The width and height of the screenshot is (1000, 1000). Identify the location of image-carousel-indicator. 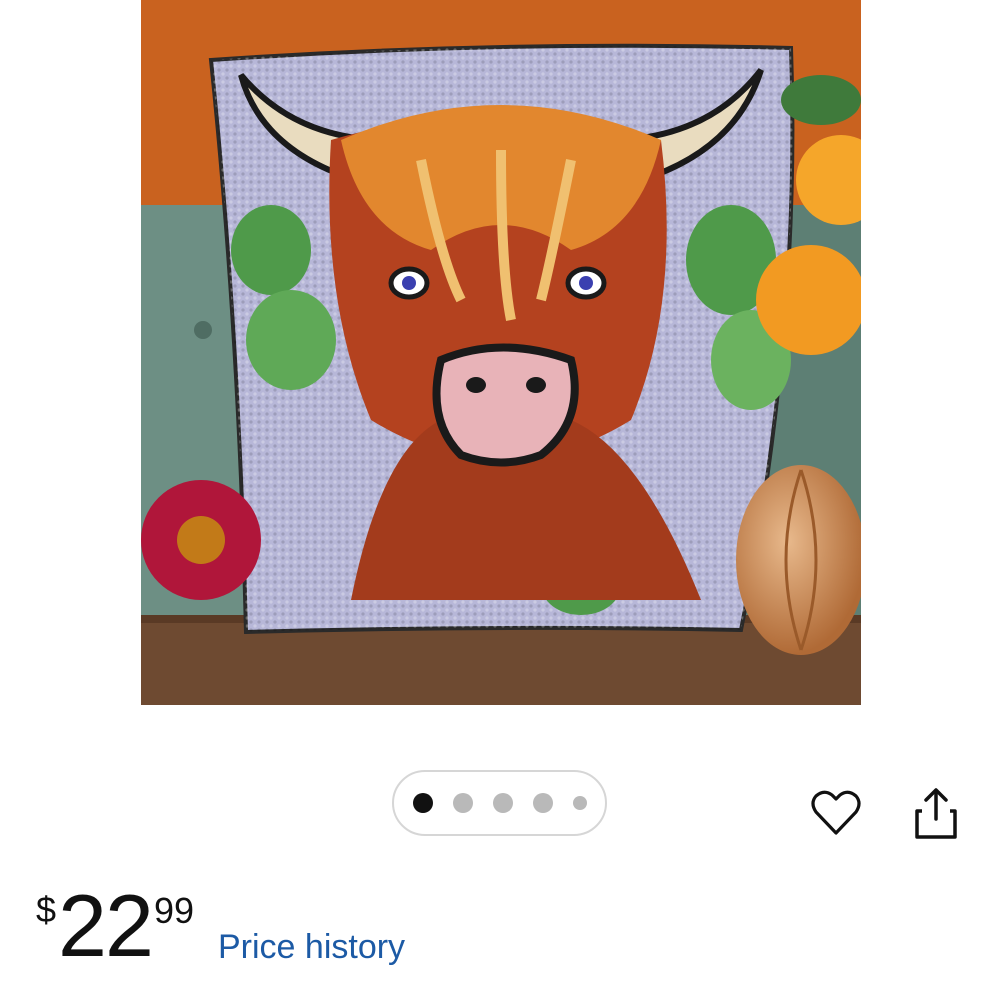
(499, 803).